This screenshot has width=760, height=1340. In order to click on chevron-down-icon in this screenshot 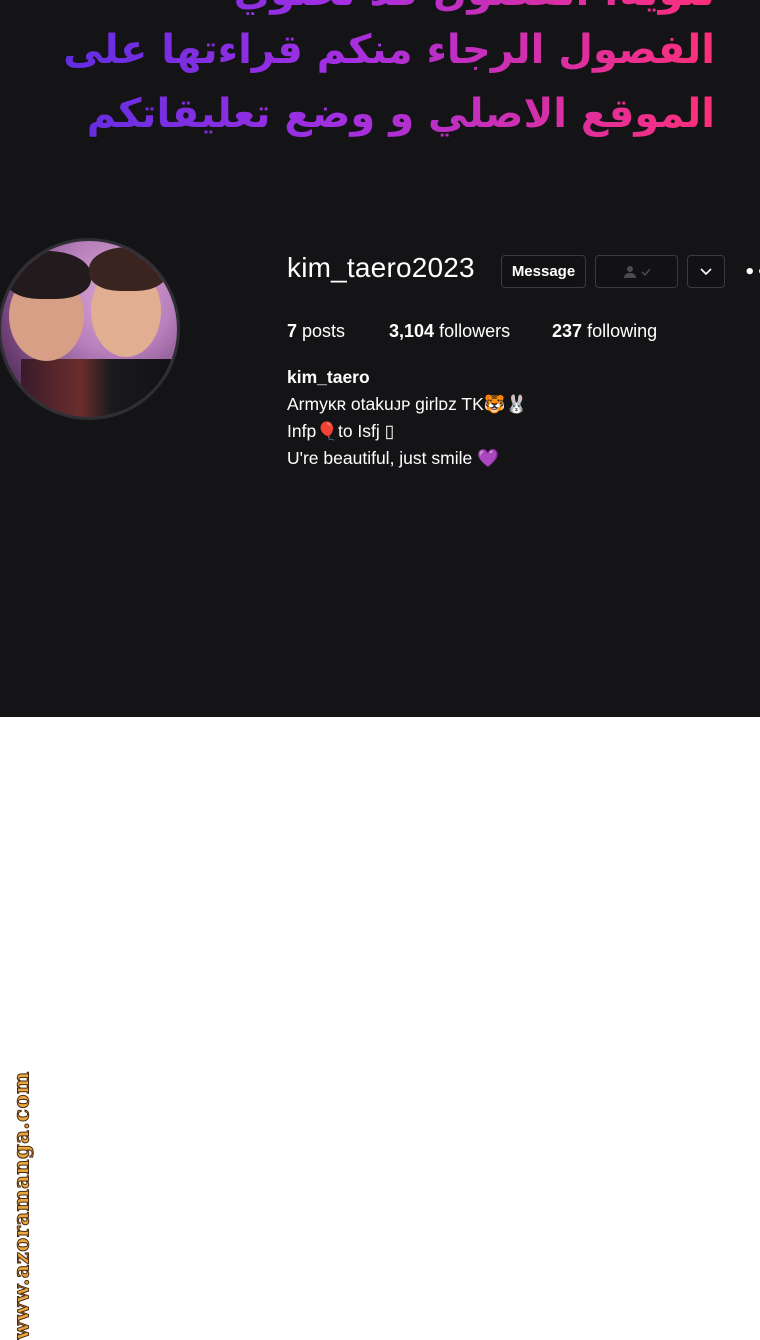, I will do `click(706, 272)`.